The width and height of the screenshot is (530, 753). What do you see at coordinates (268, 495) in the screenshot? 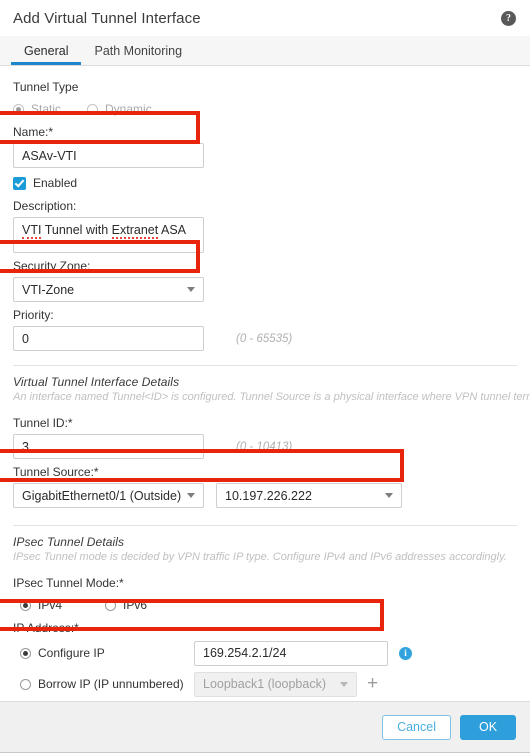
I see `tunnel-source-address-value: 10.197.226.222` at bounding box center [268, 495].